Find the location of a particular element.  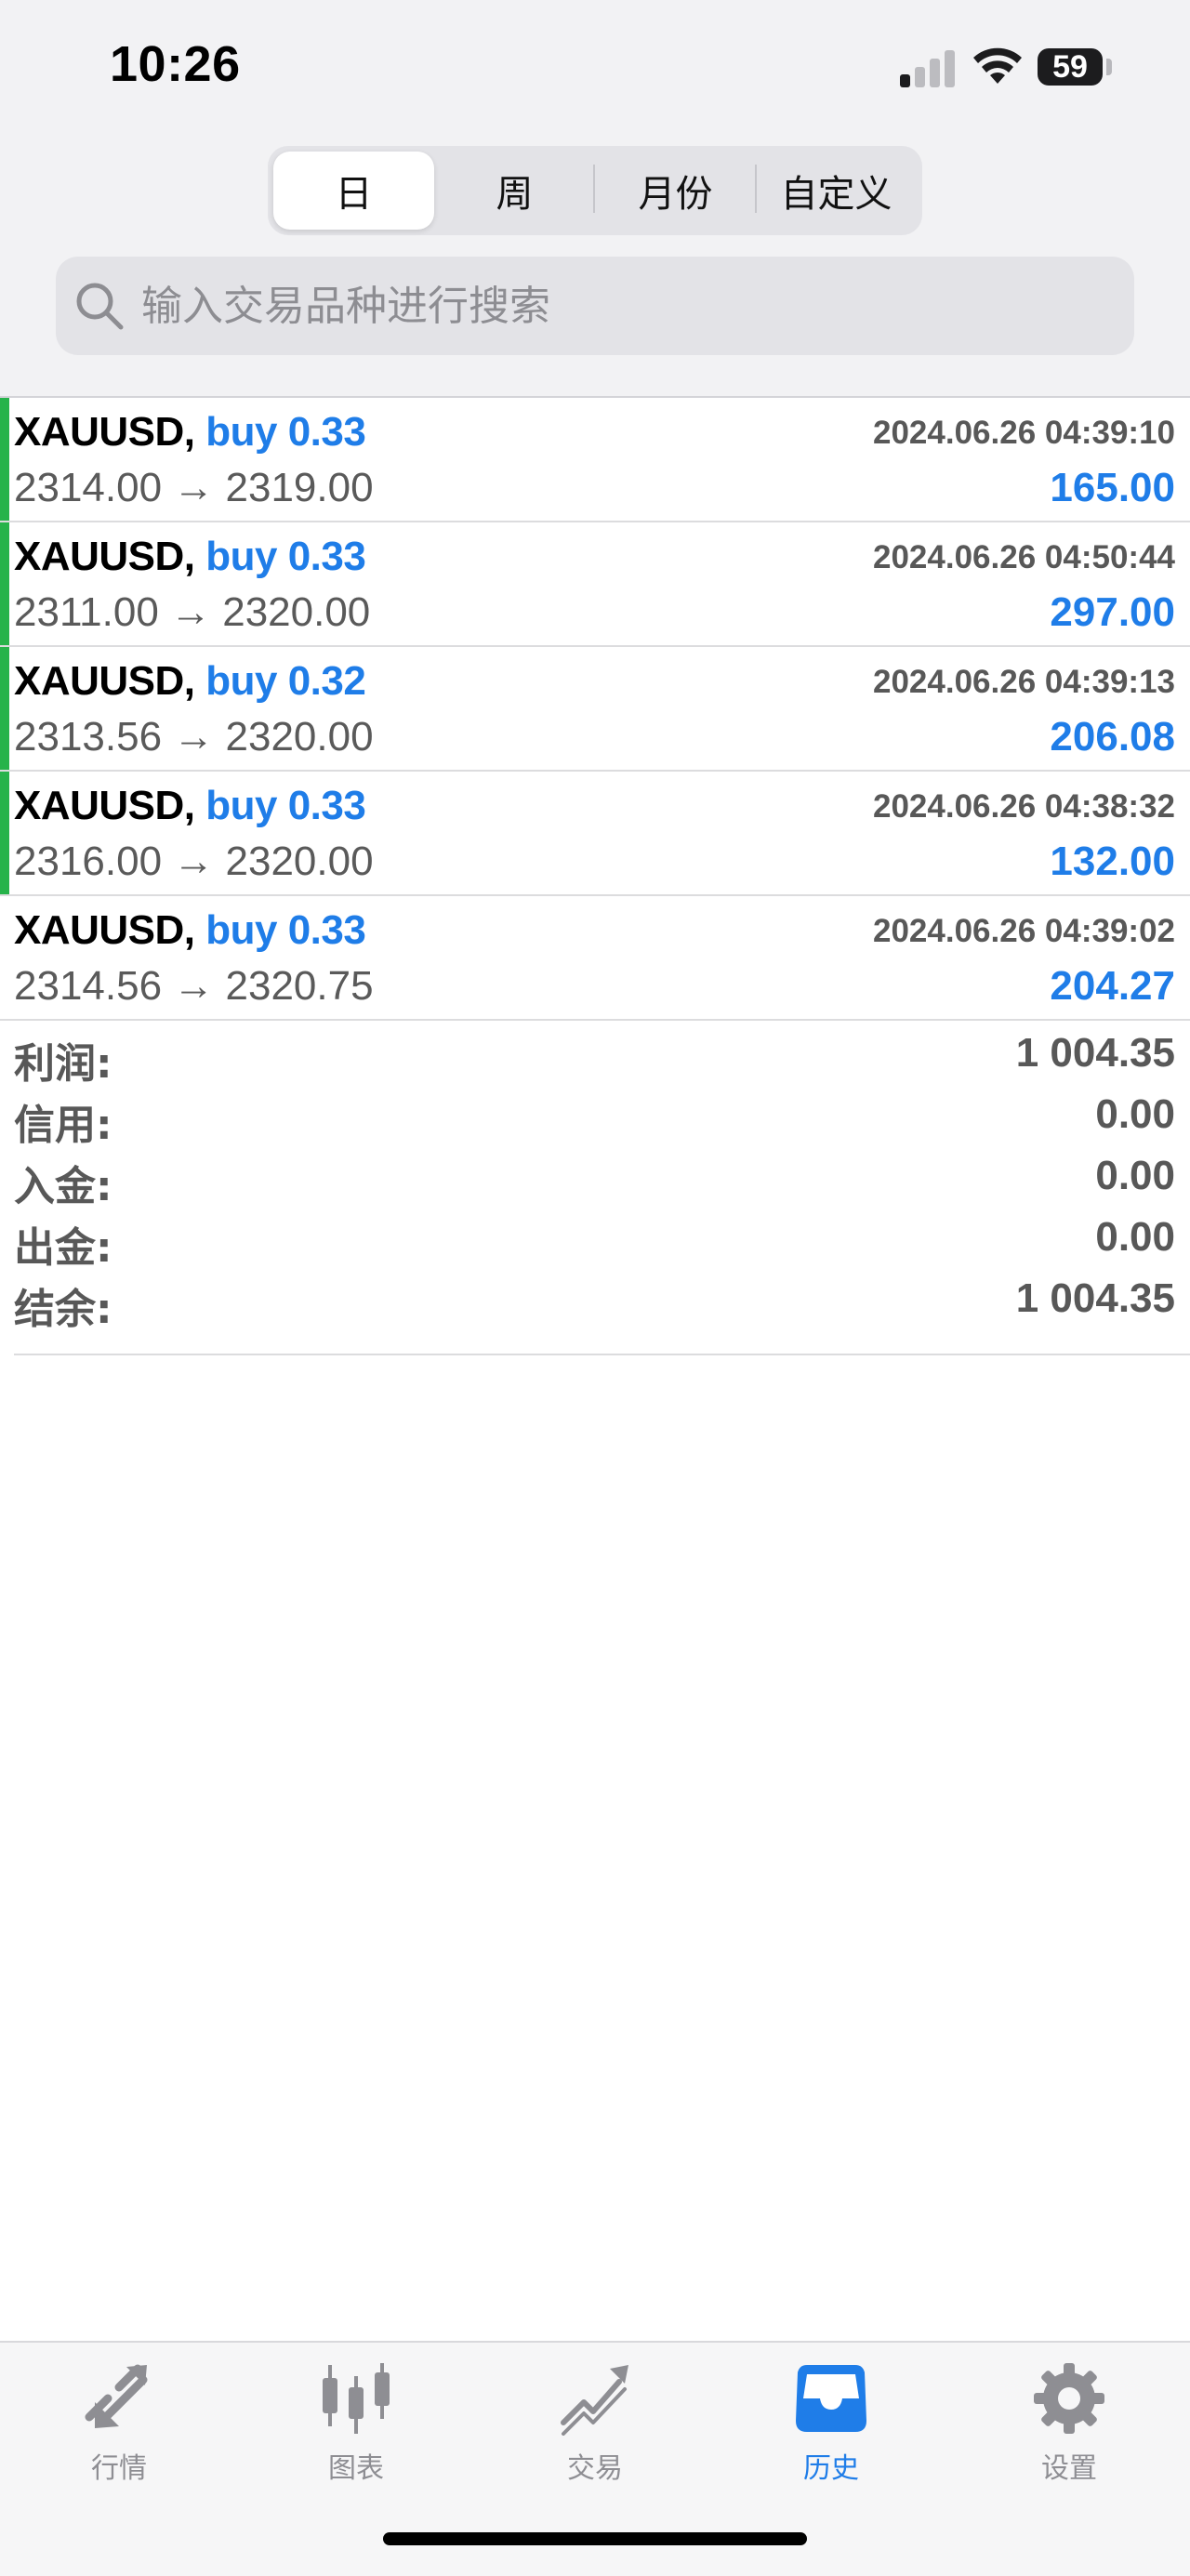

summary-row-profit: 利润: 1 004.35 is located at coordinates (595, 1055).